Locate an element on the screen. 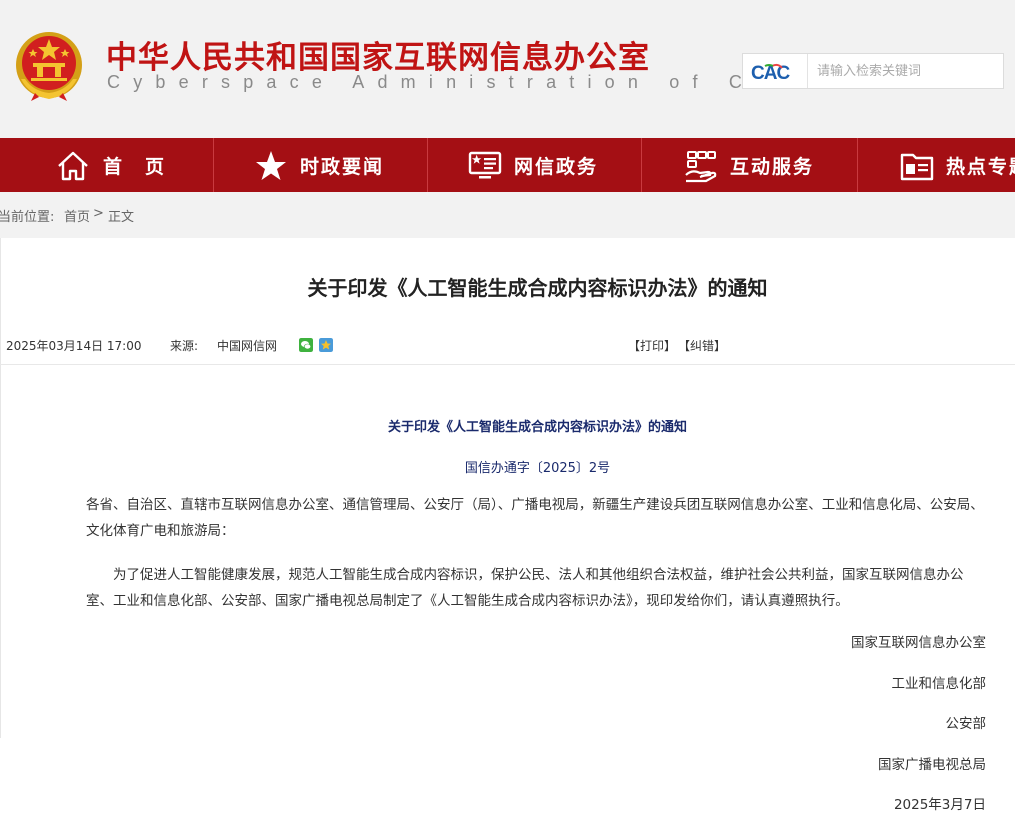 The width and height of the screenshot is (1015, 827). nav-label-affairs: 网信政务 is located at coordinates (556, 167).